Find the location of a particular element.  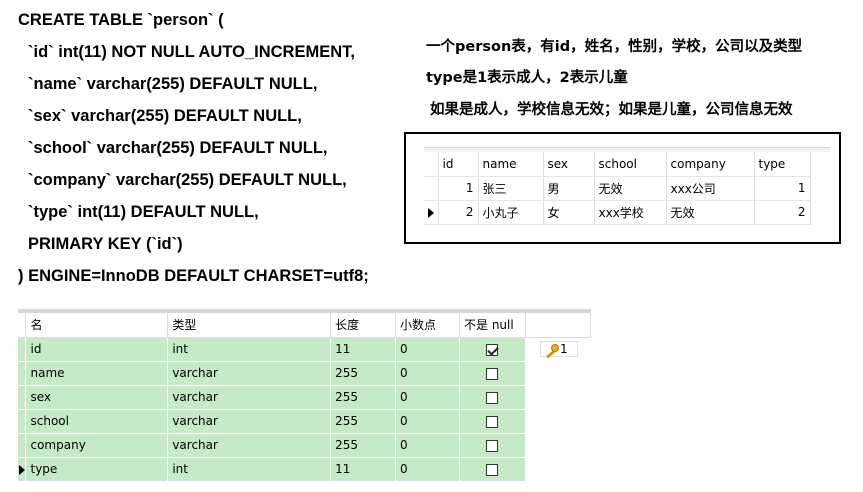

cell-name: 张三 is located at coordinates (511, 188).